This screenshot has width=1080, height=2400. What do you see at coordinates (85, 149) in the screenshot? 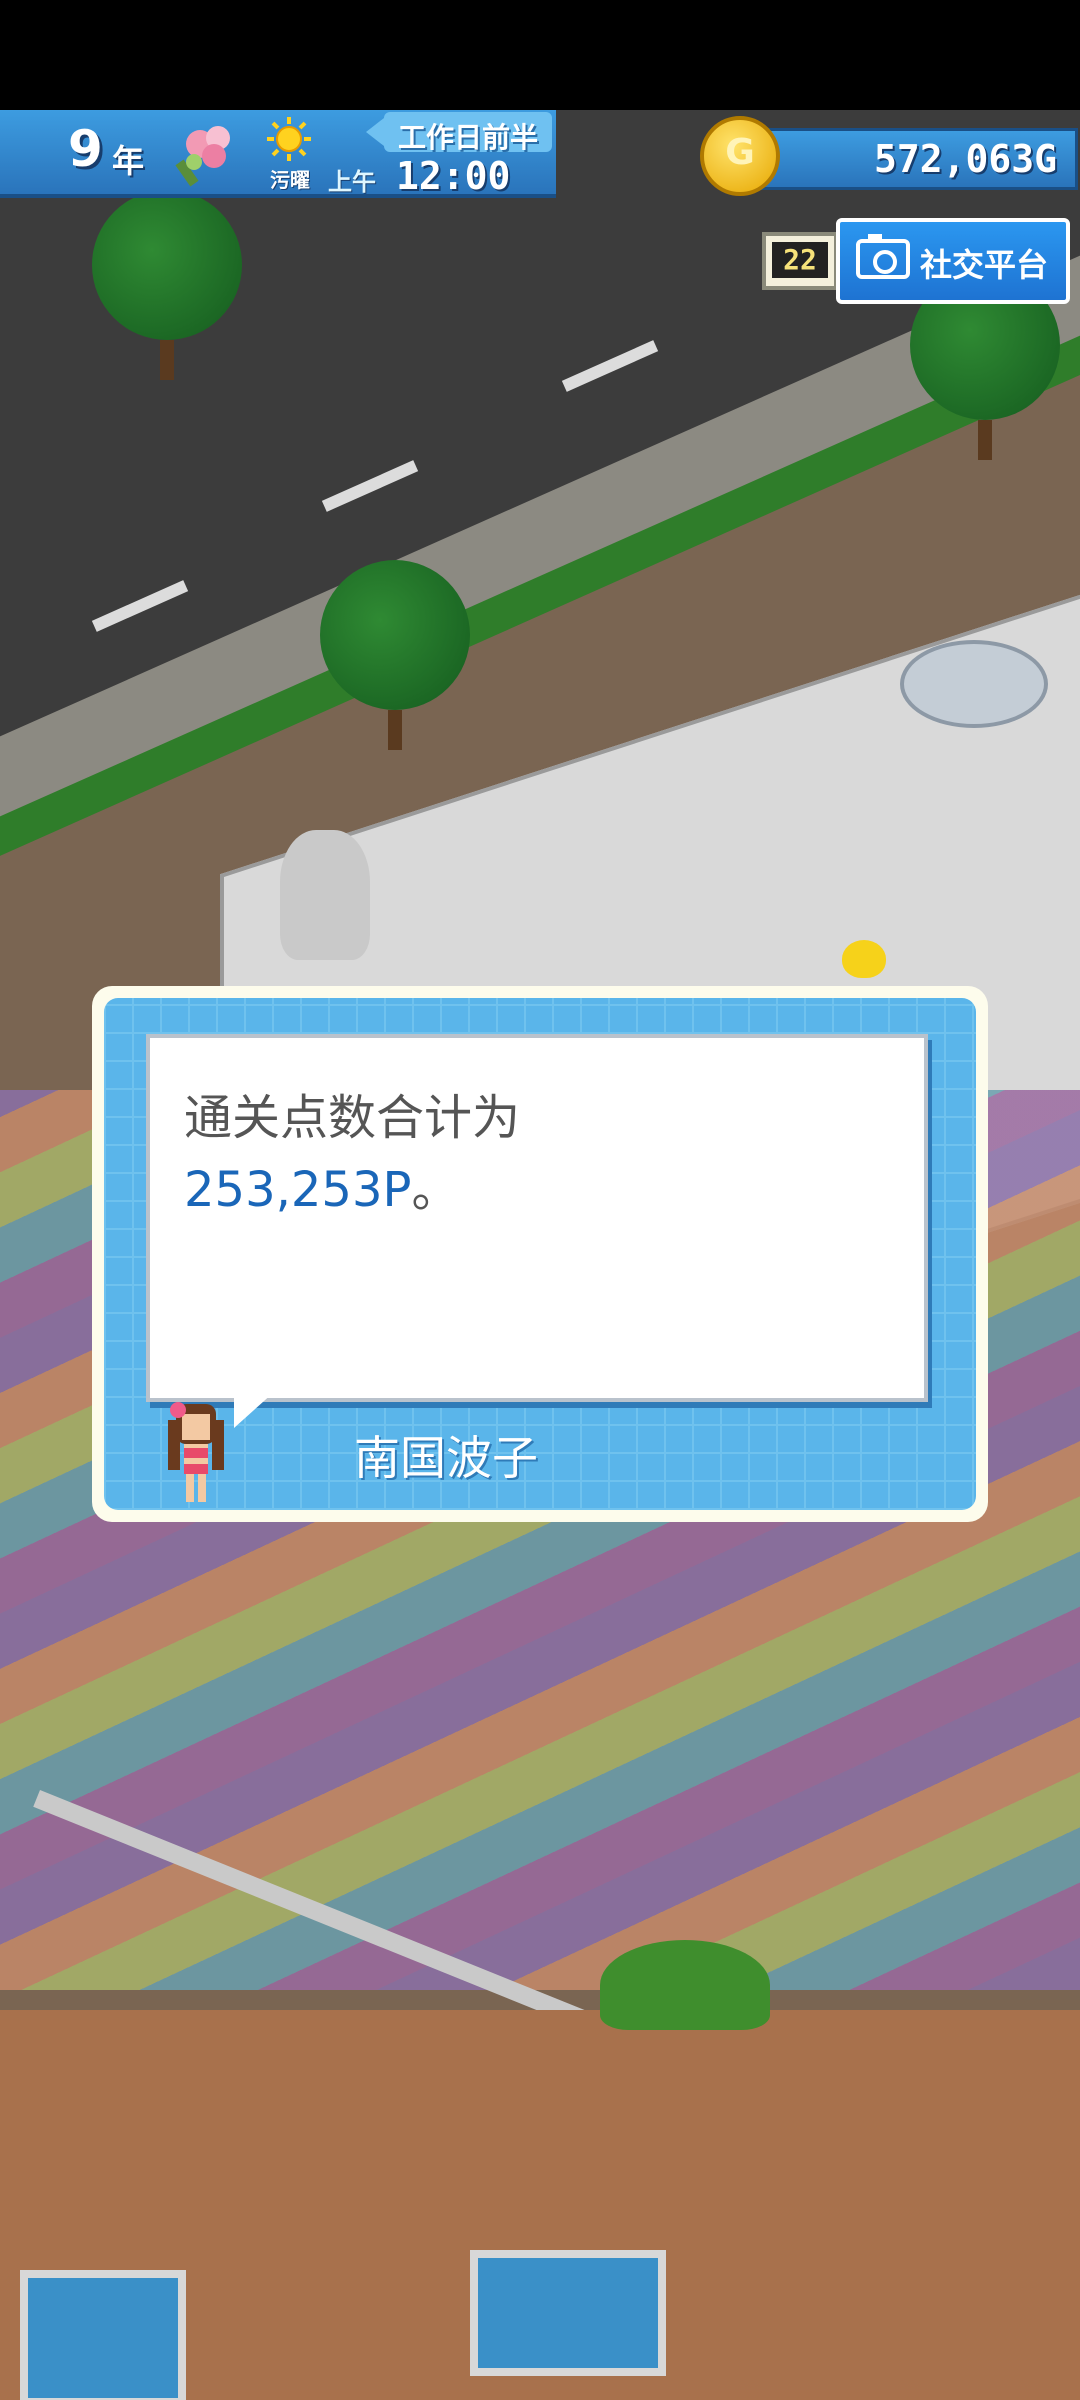
I see `year-number: 9` at bounding box center [85, 149].